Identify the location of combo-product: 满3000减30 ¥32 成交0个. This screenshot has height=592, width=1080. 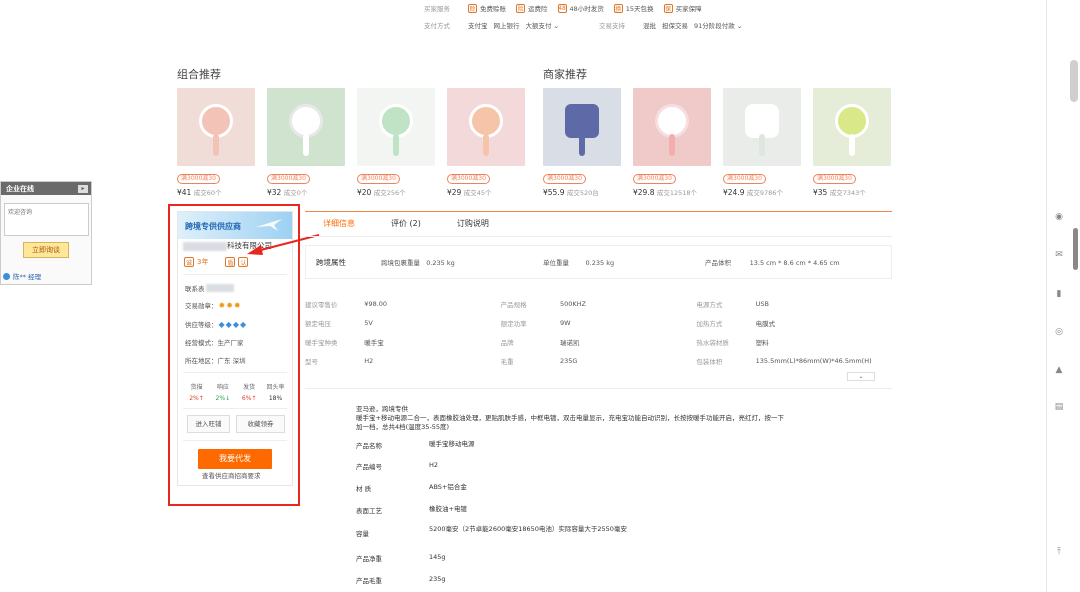
(306, 142).